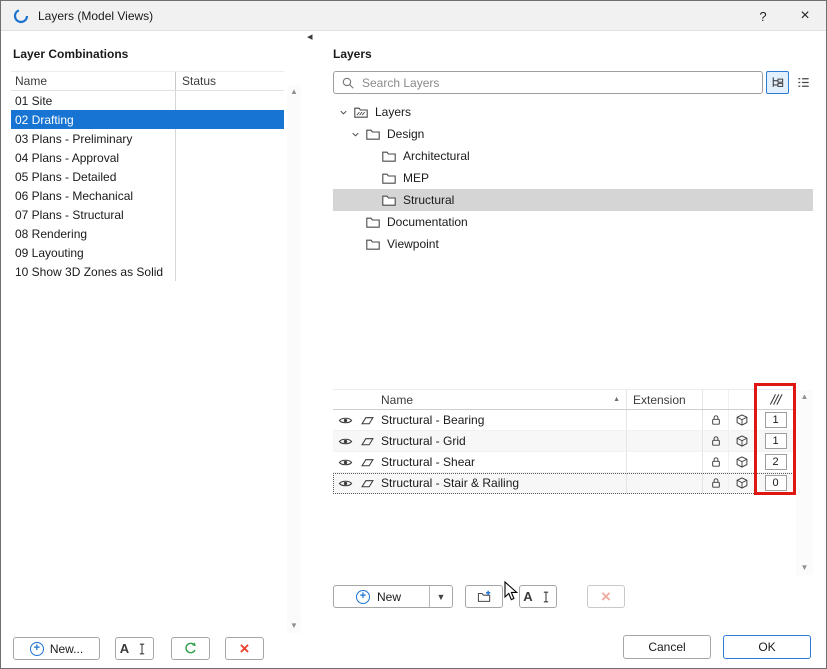 The image size is (827, 669). I want to click on ok-button: OK, so click(767, 647).